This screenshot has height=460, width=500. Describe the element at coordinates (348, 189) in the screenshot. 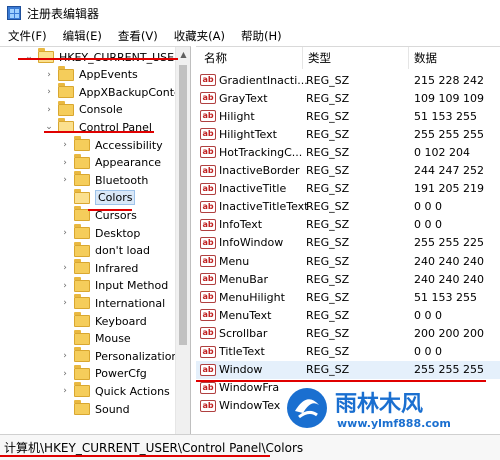

I see `value-row: ab InactiveTitle REG_SZ 191 205 219` at that location.